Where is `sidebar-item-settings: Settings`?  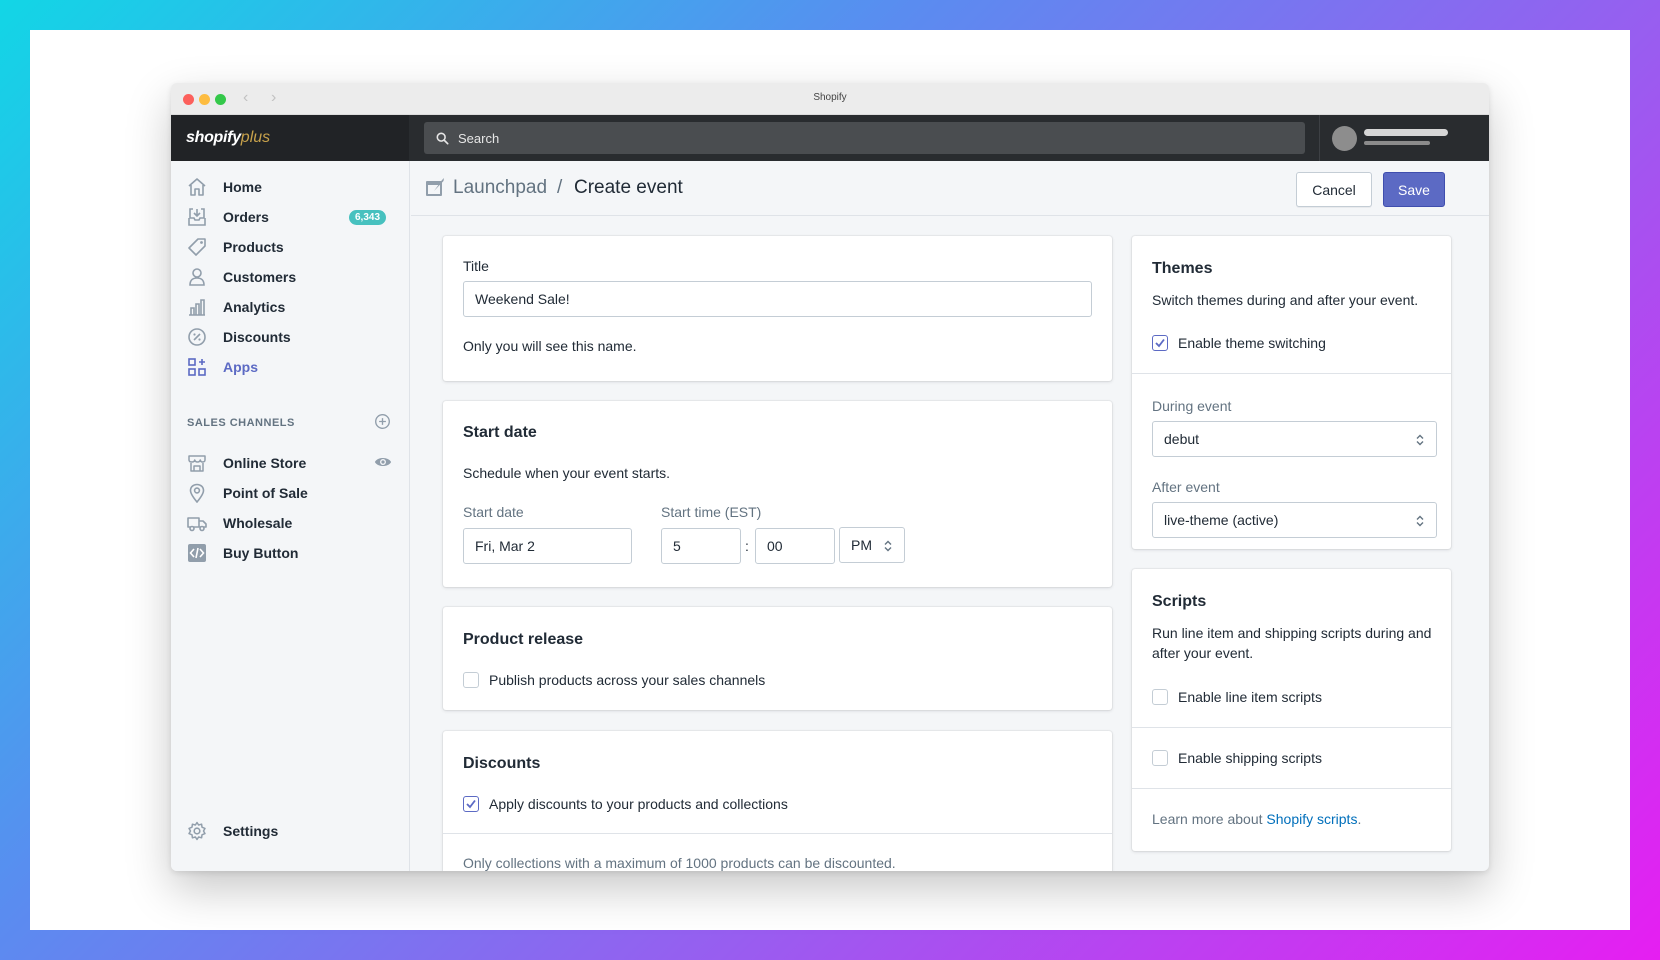 sidebar-item-settings: Settings is located at coordinates (290, 831).